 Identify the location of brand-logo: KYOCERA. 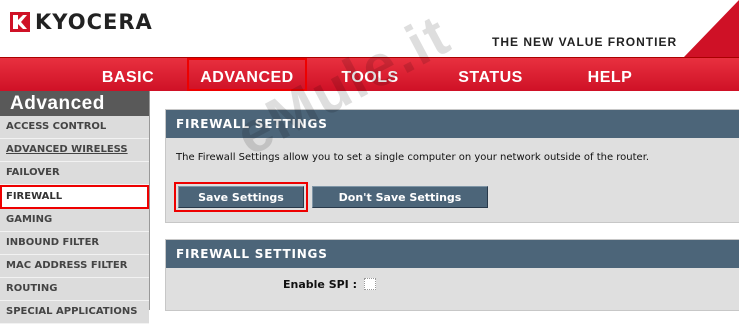
(81, 22).